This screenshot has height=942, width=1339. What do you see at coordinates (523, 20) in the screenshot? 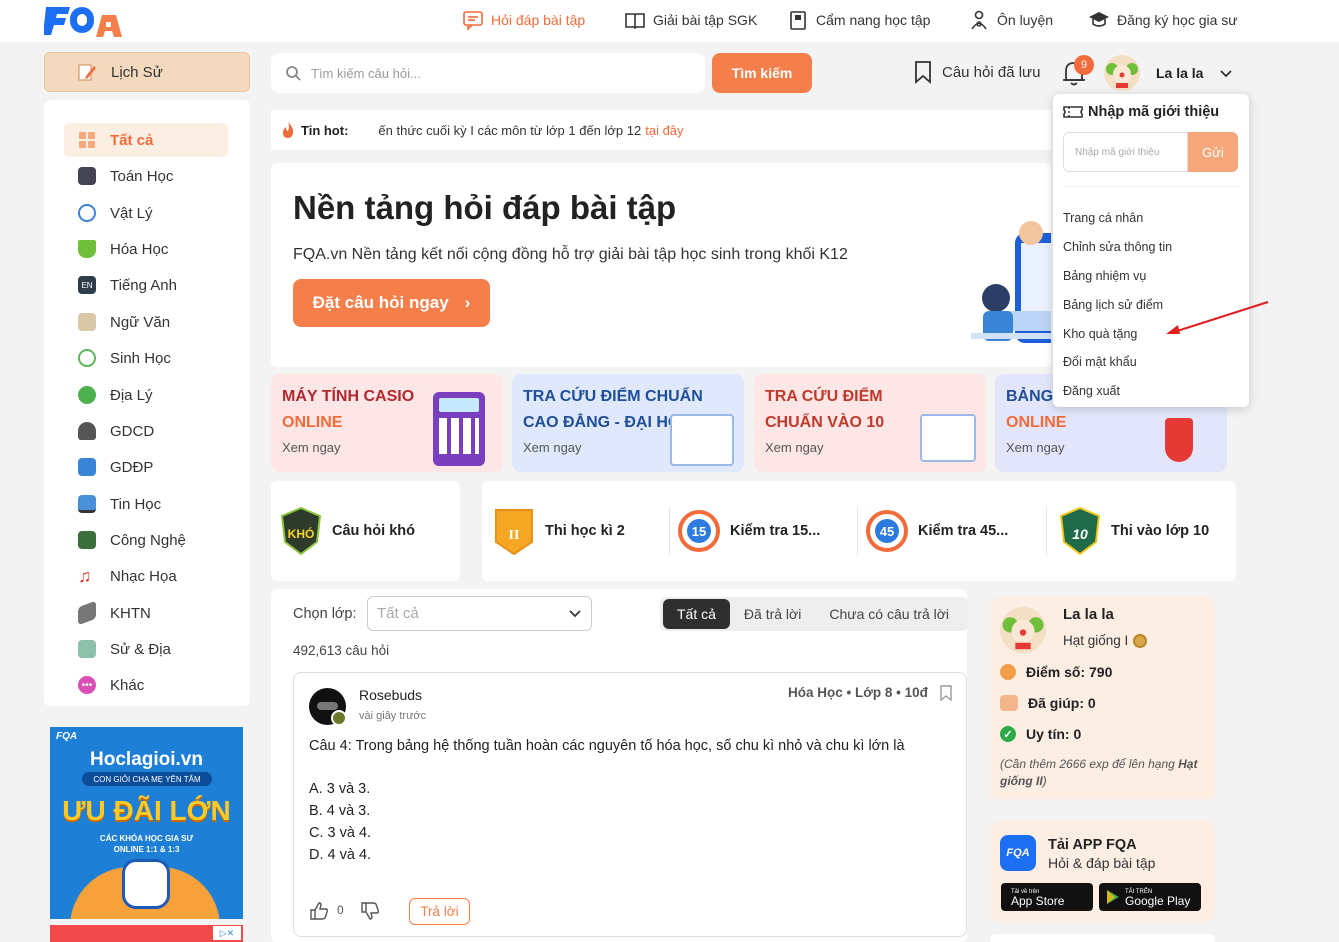
I see `nav-qa: Hỏi đáp bài tập` at bounding box center [523, 20].